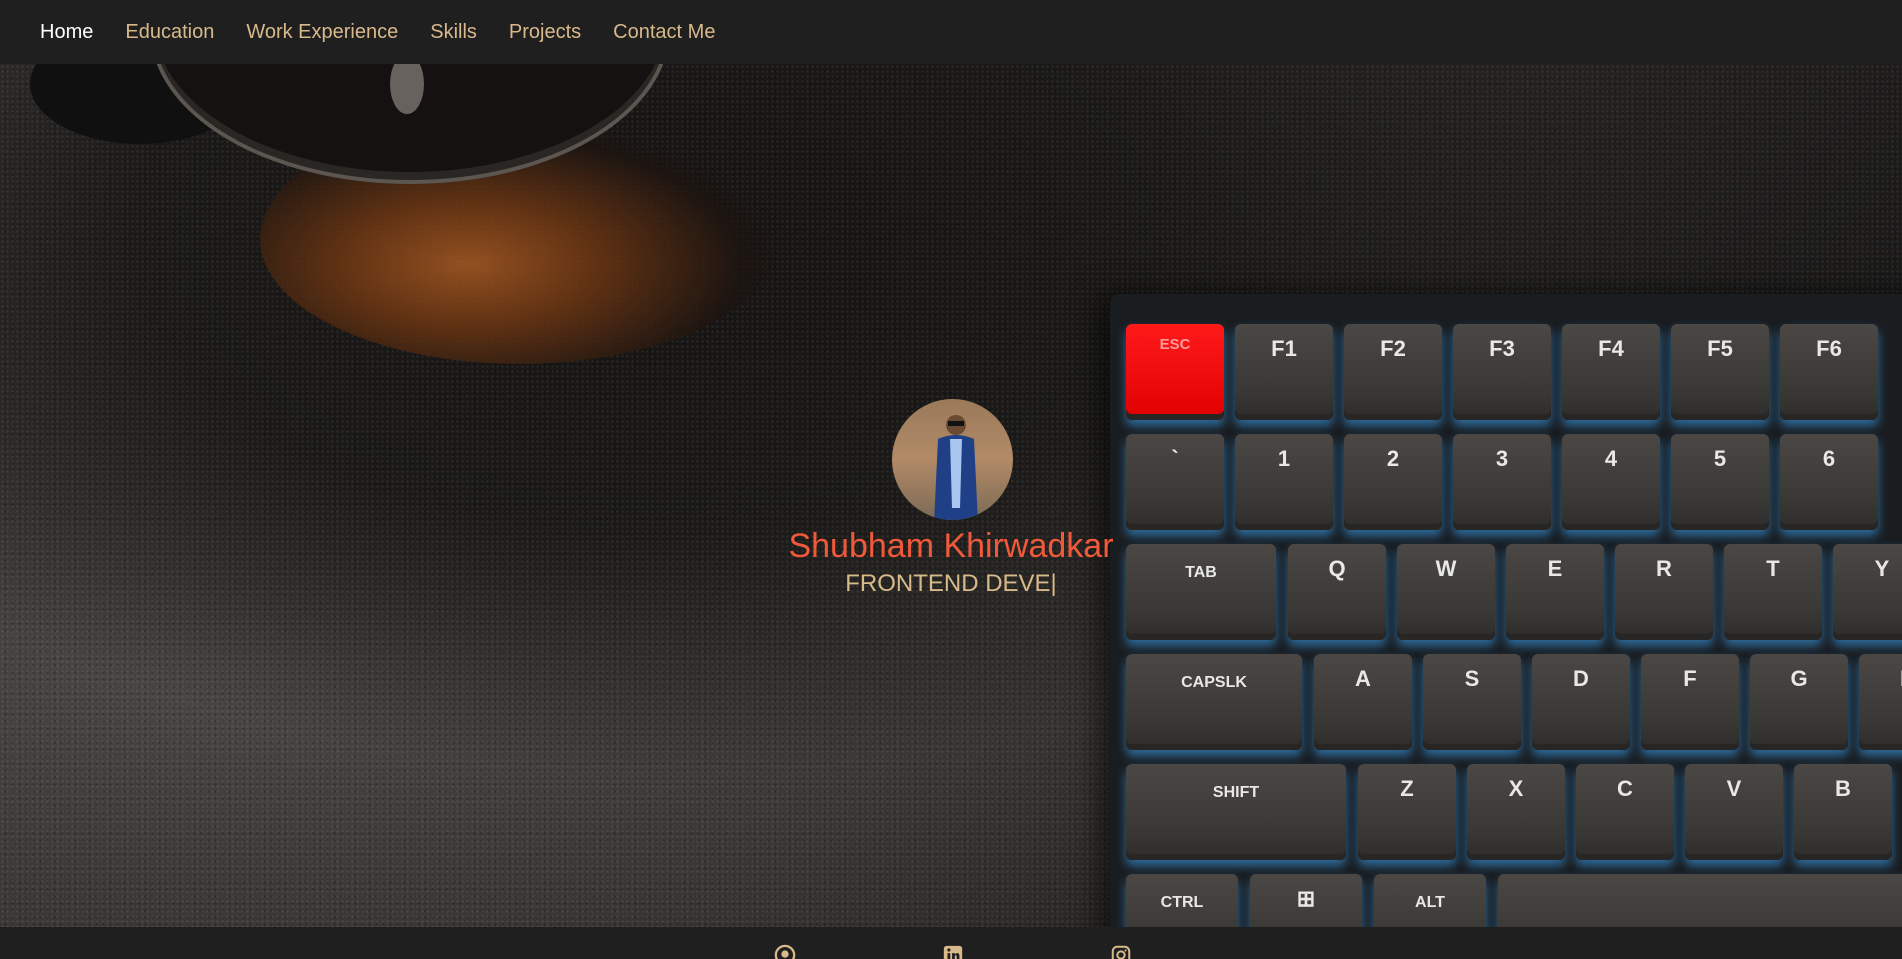 The height and width of the screenshot is (959, 1902). I want to click on key-f3: F3, so click(1502, 372).